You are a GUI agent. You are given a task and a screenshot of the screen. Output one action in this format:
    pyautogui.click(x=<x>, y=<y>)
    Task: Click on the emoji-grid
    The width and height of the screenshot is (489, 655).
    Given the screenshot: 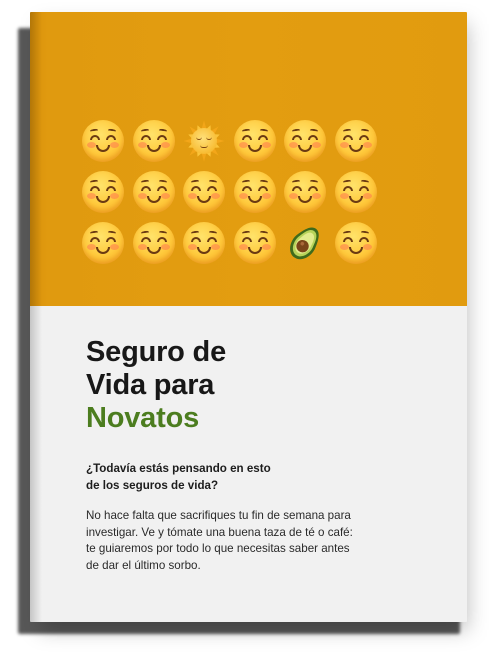 What is the action you would take?
    pyautogui.click(x=232, y=192)
    